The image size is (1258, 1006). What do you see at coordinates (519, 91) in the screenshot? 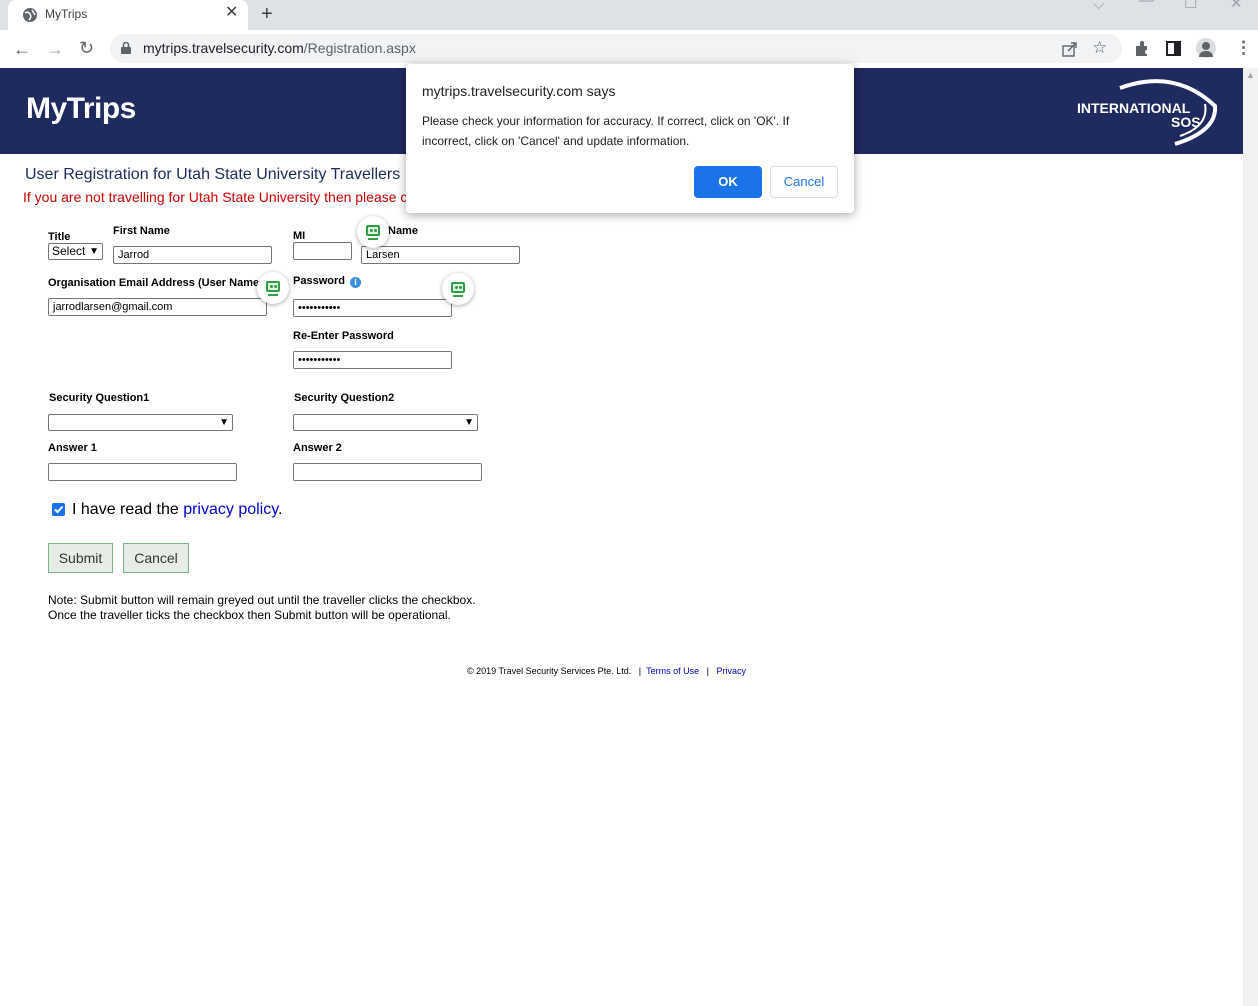
I see `dialog-title: mytrips.travelsecurity.com says` at bounding box center [519, 91].